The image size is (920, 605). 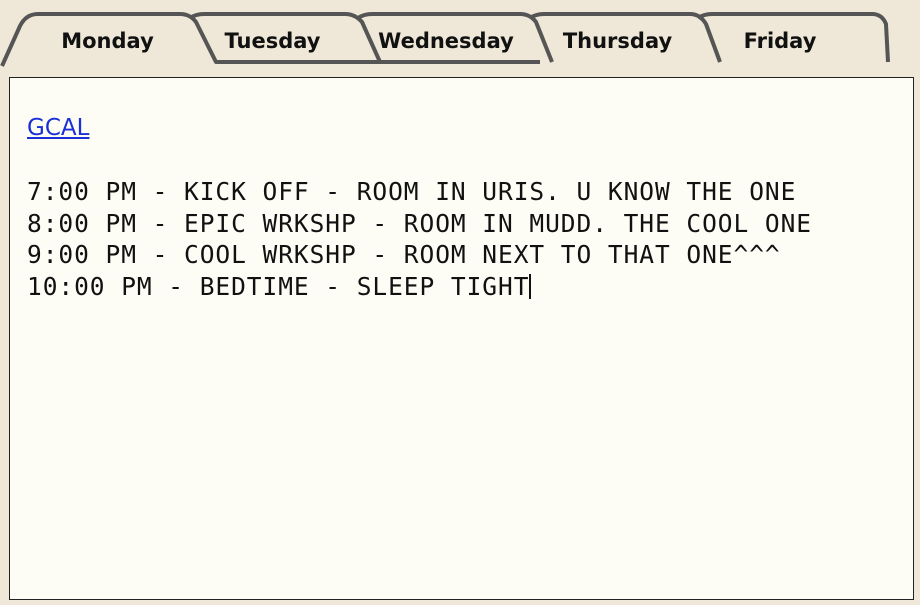 What do you see at coordinates (58, 128) in the screenshot?
I see `gcal-link: GCAL` at bounding box center [58, 128].